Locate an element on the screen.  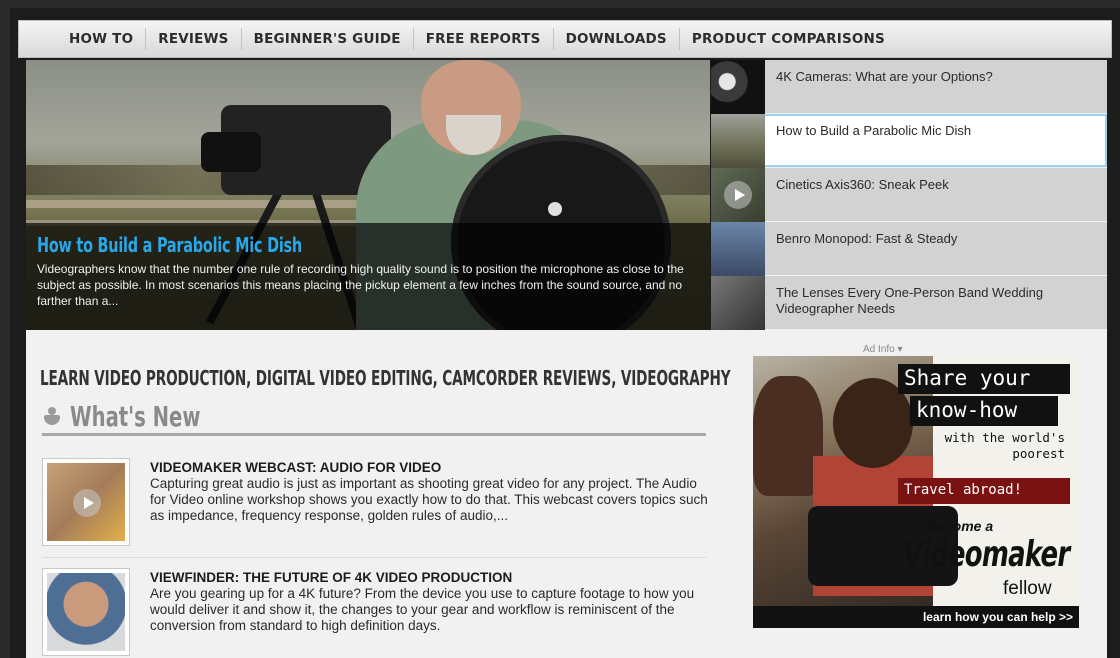
section-title: What's New is located at coordinates (135, 416).